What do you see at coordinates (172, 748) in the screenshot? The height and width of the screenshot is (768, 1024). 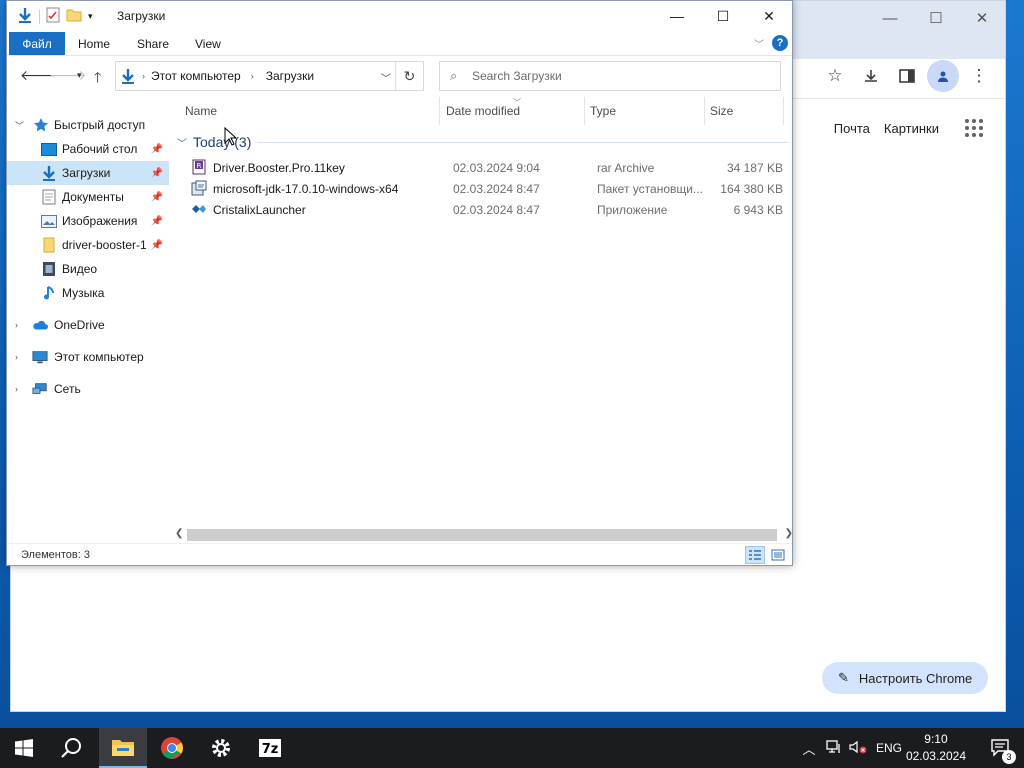 I see `chrome-icon` at bounding box center [172, 748].